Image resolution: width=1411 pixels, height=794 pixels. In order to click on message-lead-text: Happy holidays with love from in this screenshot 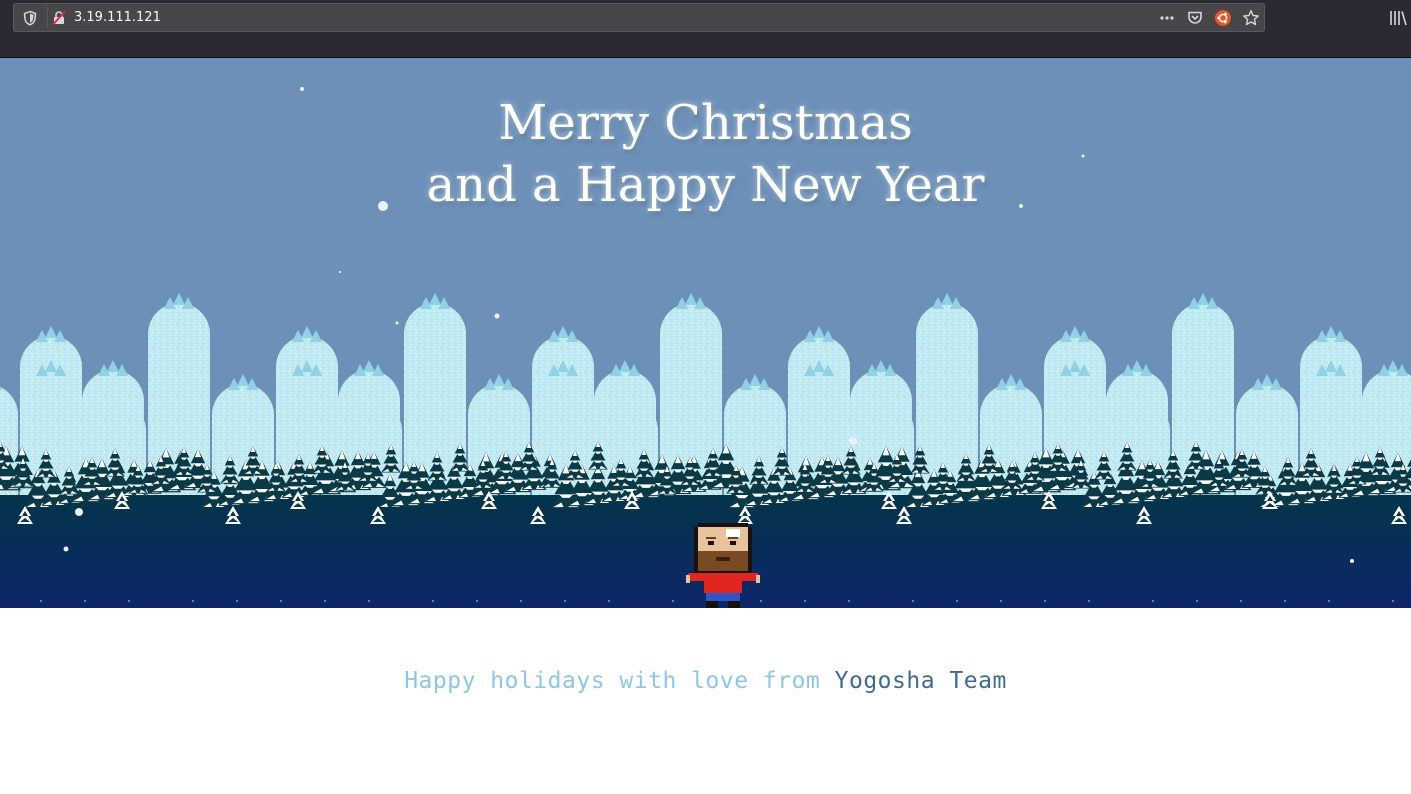, I will do `click(619, 681)`.